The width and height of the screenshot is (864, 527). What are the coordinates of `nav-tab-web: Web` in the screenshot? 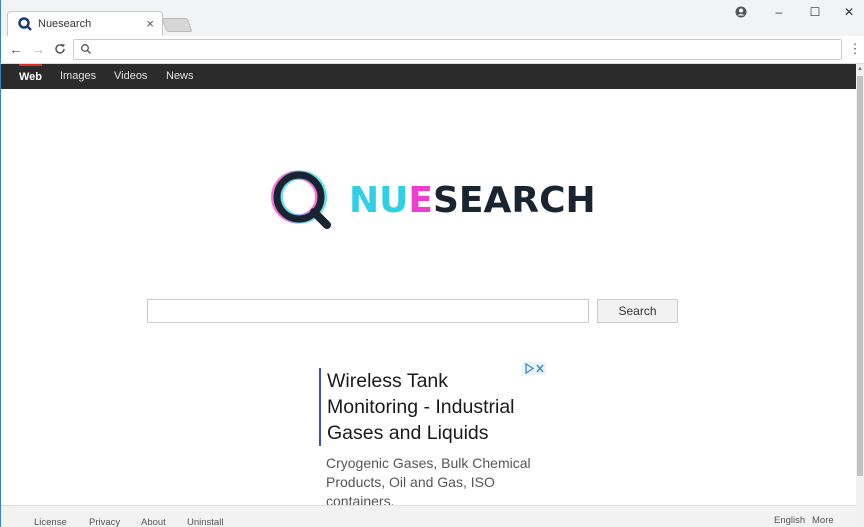 It's located at (31, 76).